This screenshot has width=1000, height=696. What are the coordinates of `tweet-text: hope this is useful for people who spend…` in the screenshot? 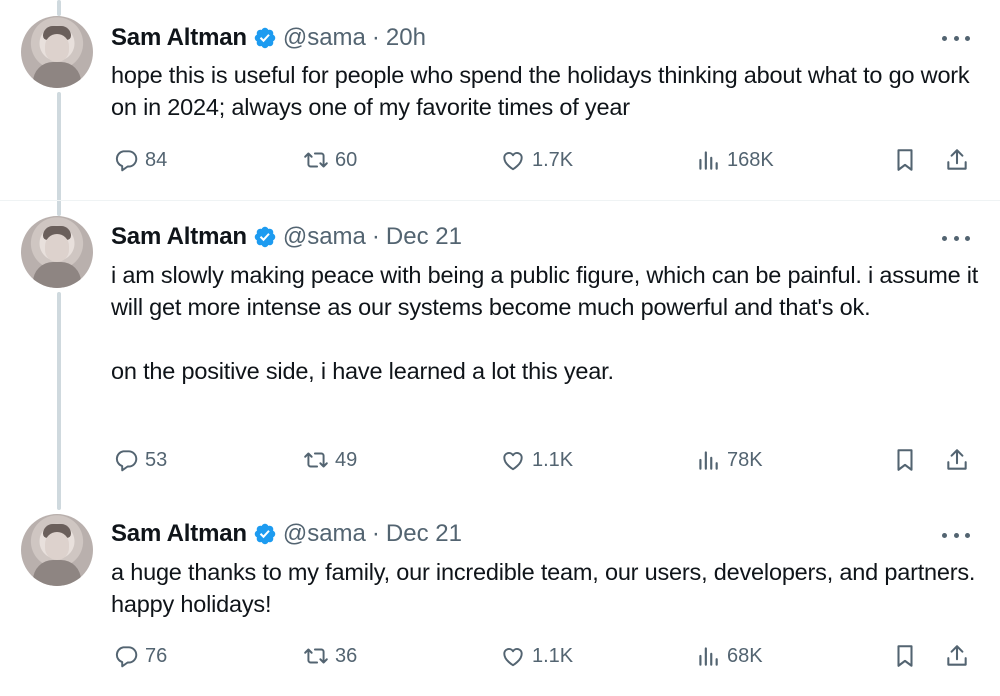 It's located at (546, 91).